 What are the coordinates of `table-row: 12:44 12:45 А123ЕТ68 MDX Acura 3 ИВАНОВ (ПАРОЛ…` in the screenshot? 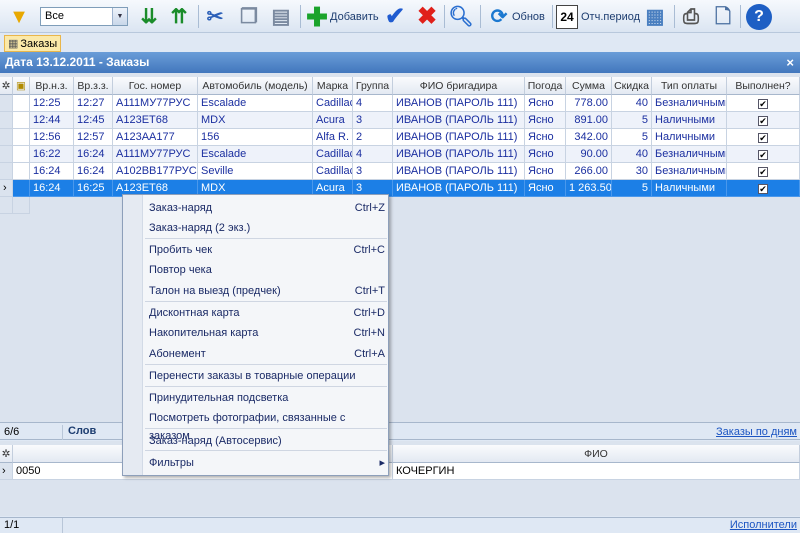 It's located at (400, 120).